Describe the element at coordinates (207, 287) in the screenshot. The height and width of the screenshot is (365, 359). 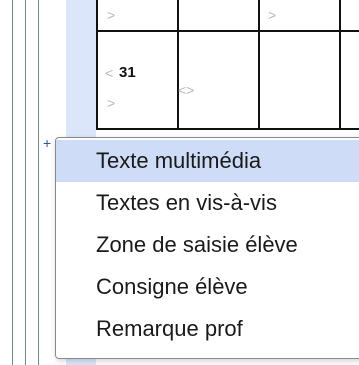
I see `menu-item-consigne-eleve: Consigne élève` at that location.